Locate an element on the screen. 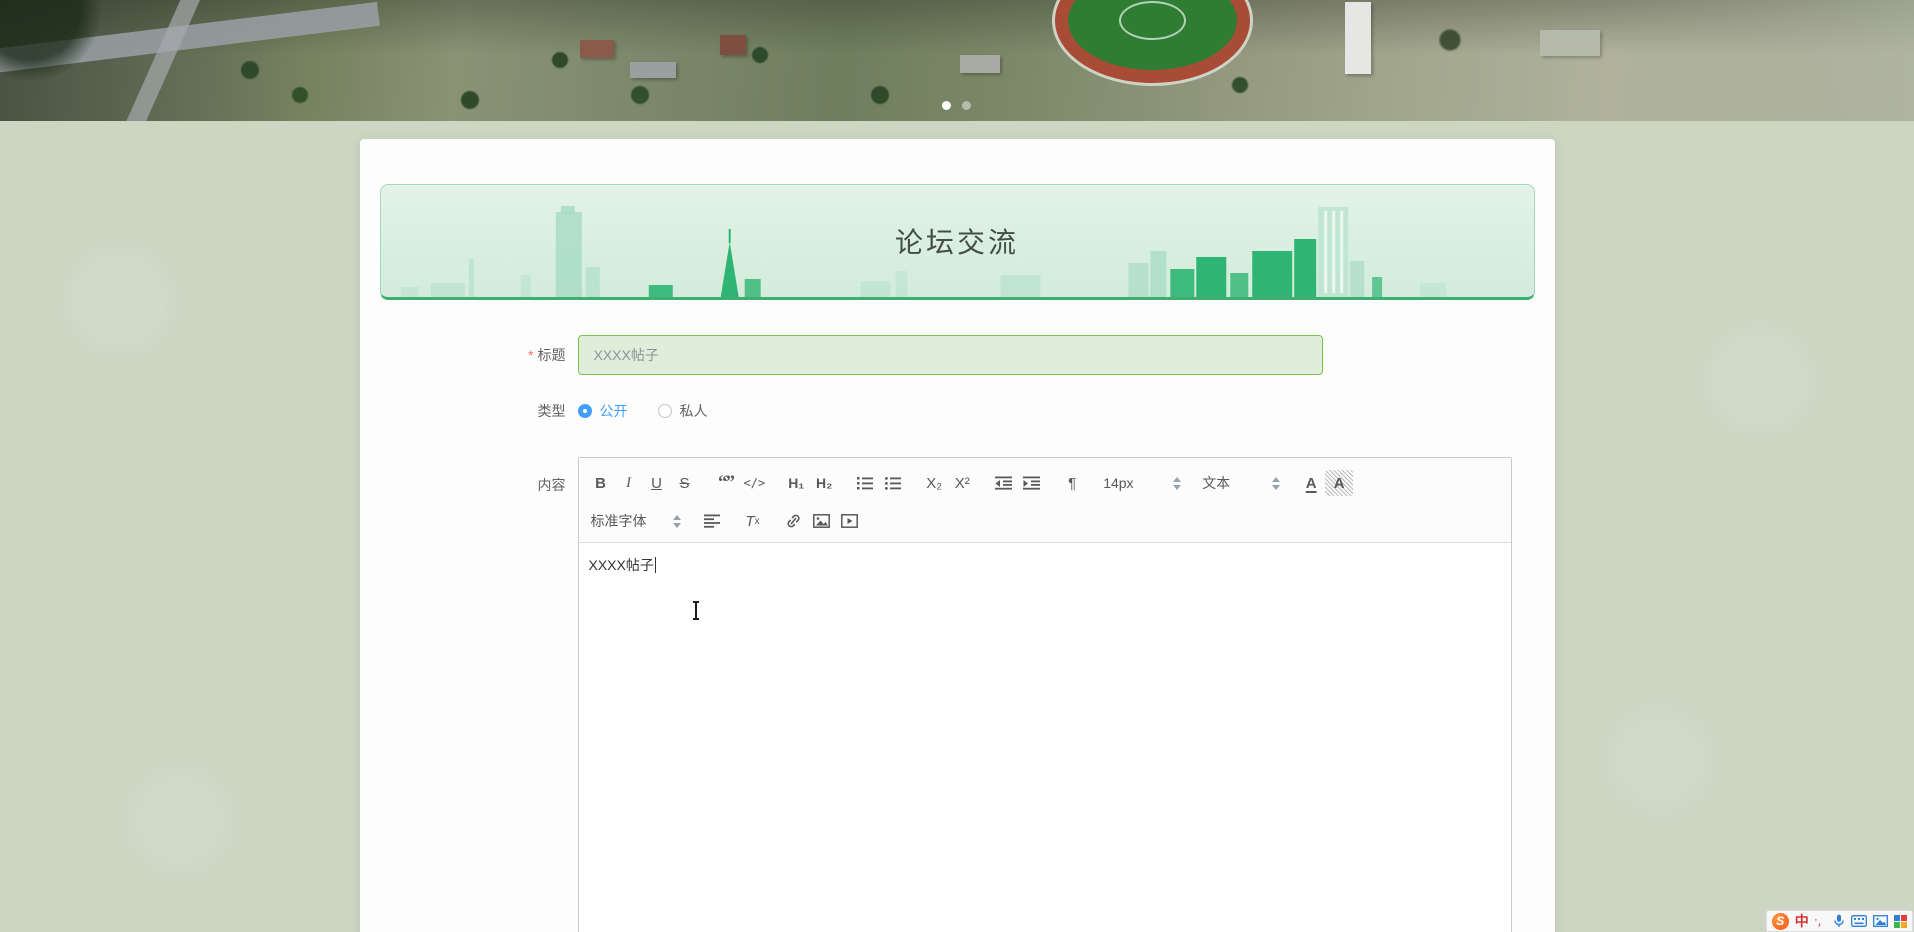 The width and height of the screenshot is (1914, 932). insert-image-button is located at coordinates (822, 521).